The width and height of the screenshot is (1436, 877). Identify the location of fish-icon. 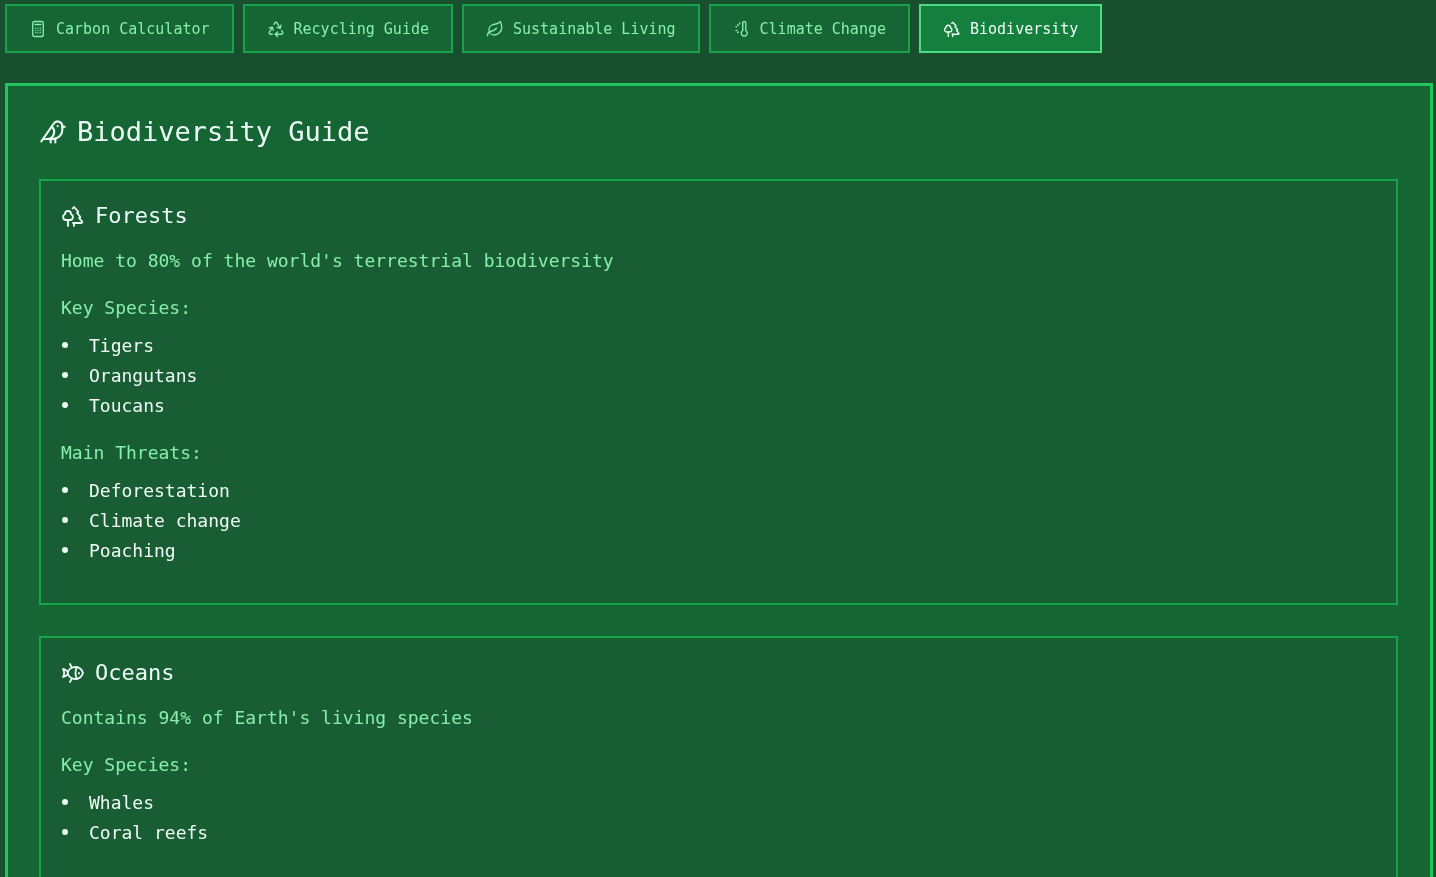
(73, 672).